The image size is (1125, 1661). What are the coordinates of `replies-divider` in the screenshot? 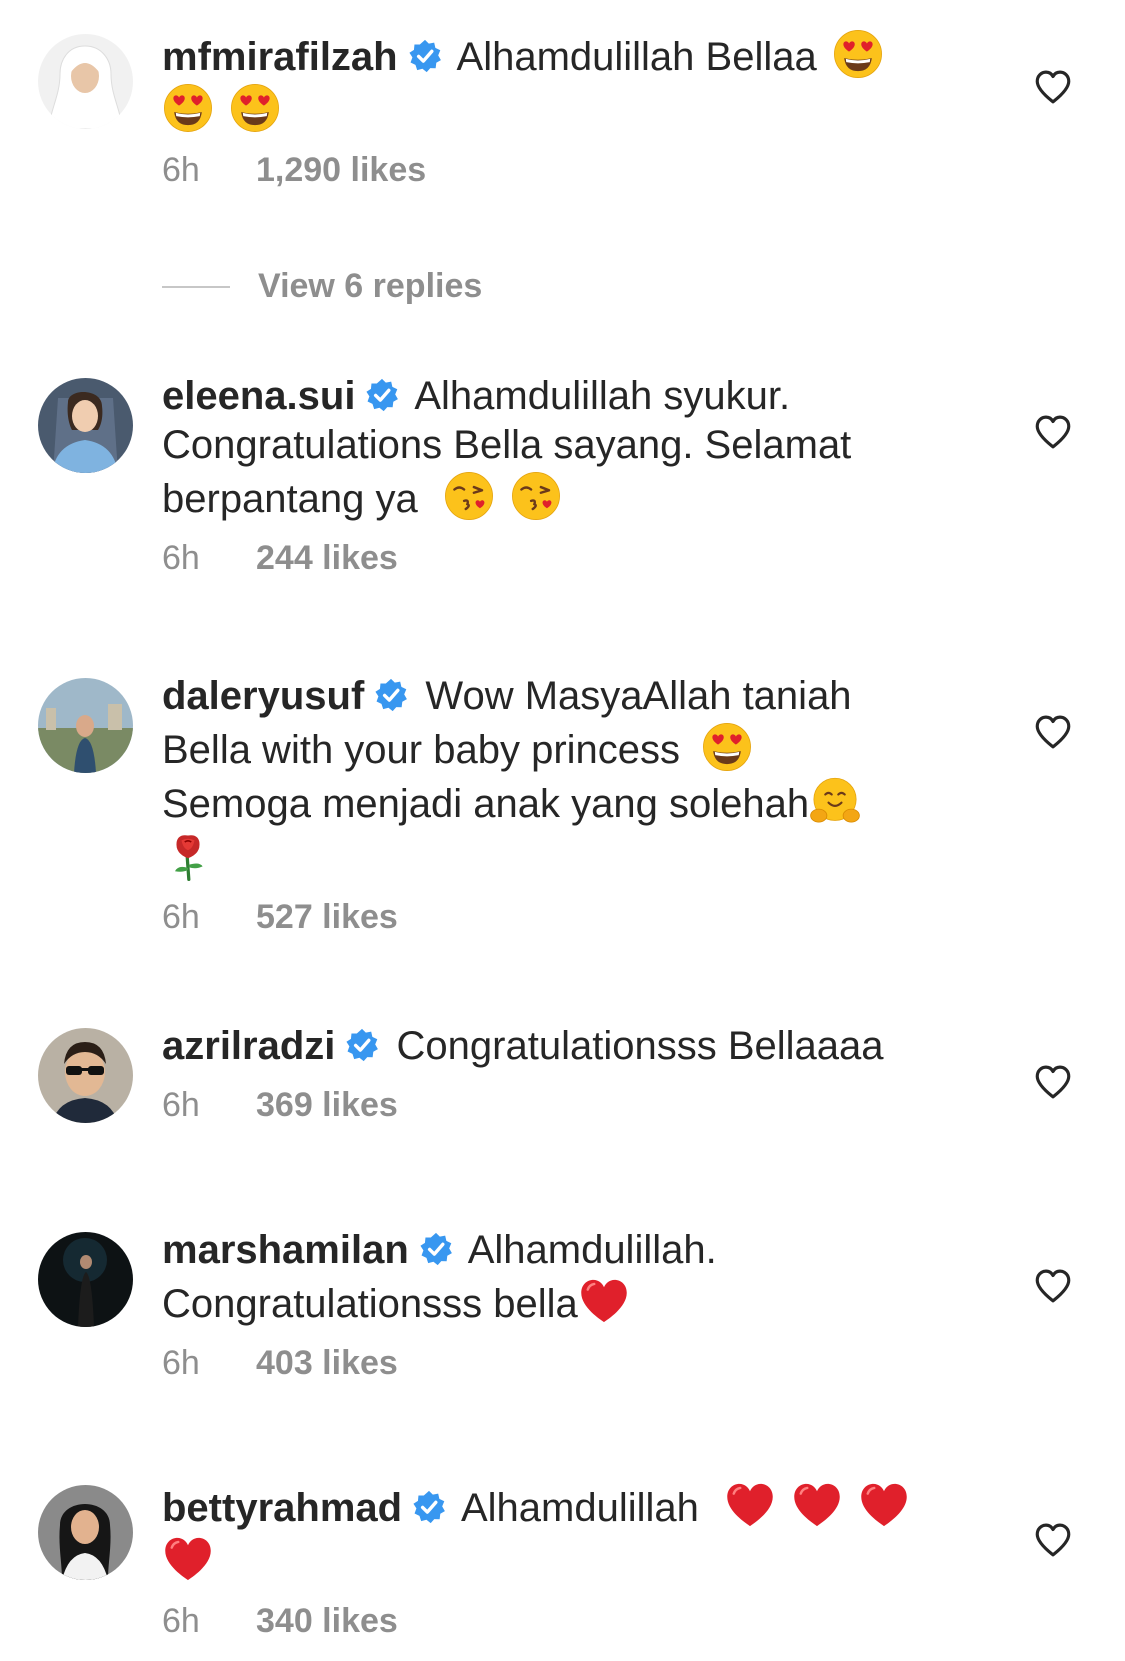 It's located at (196, 287).